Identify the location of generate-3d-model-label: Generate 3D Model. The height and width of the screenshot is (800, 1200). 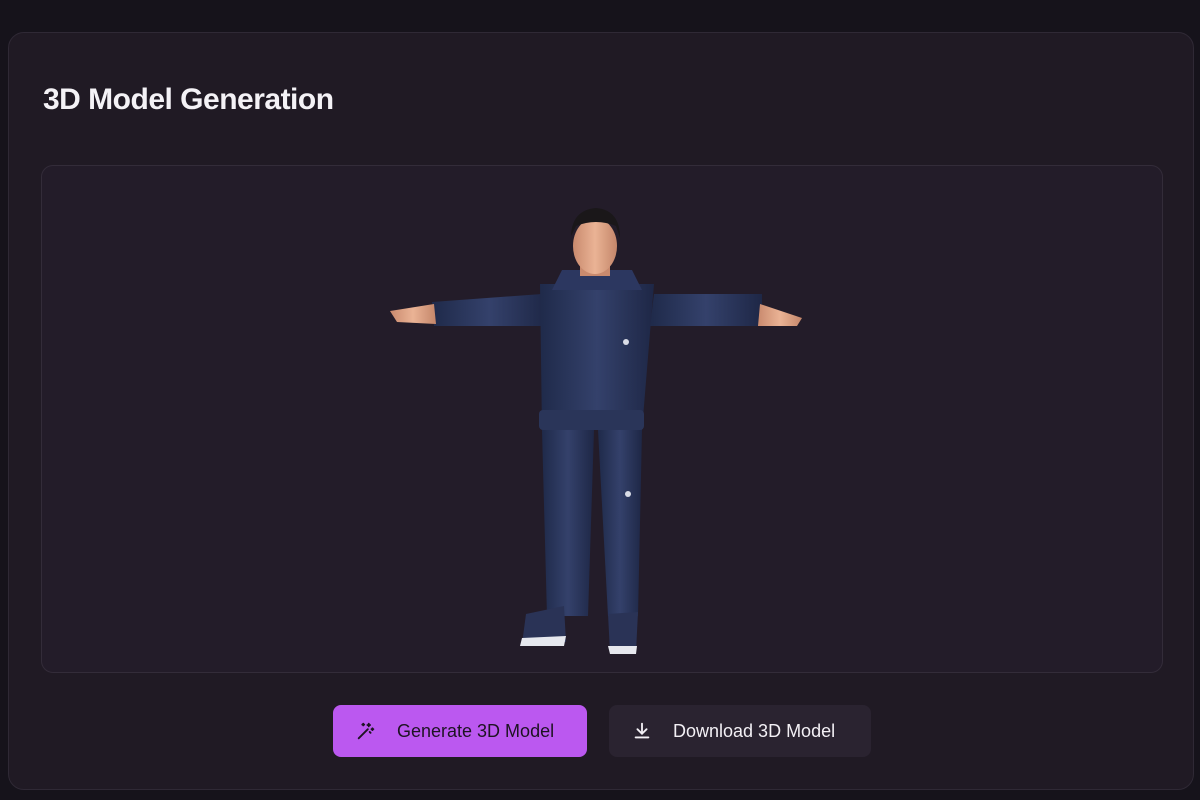
(476, 730).